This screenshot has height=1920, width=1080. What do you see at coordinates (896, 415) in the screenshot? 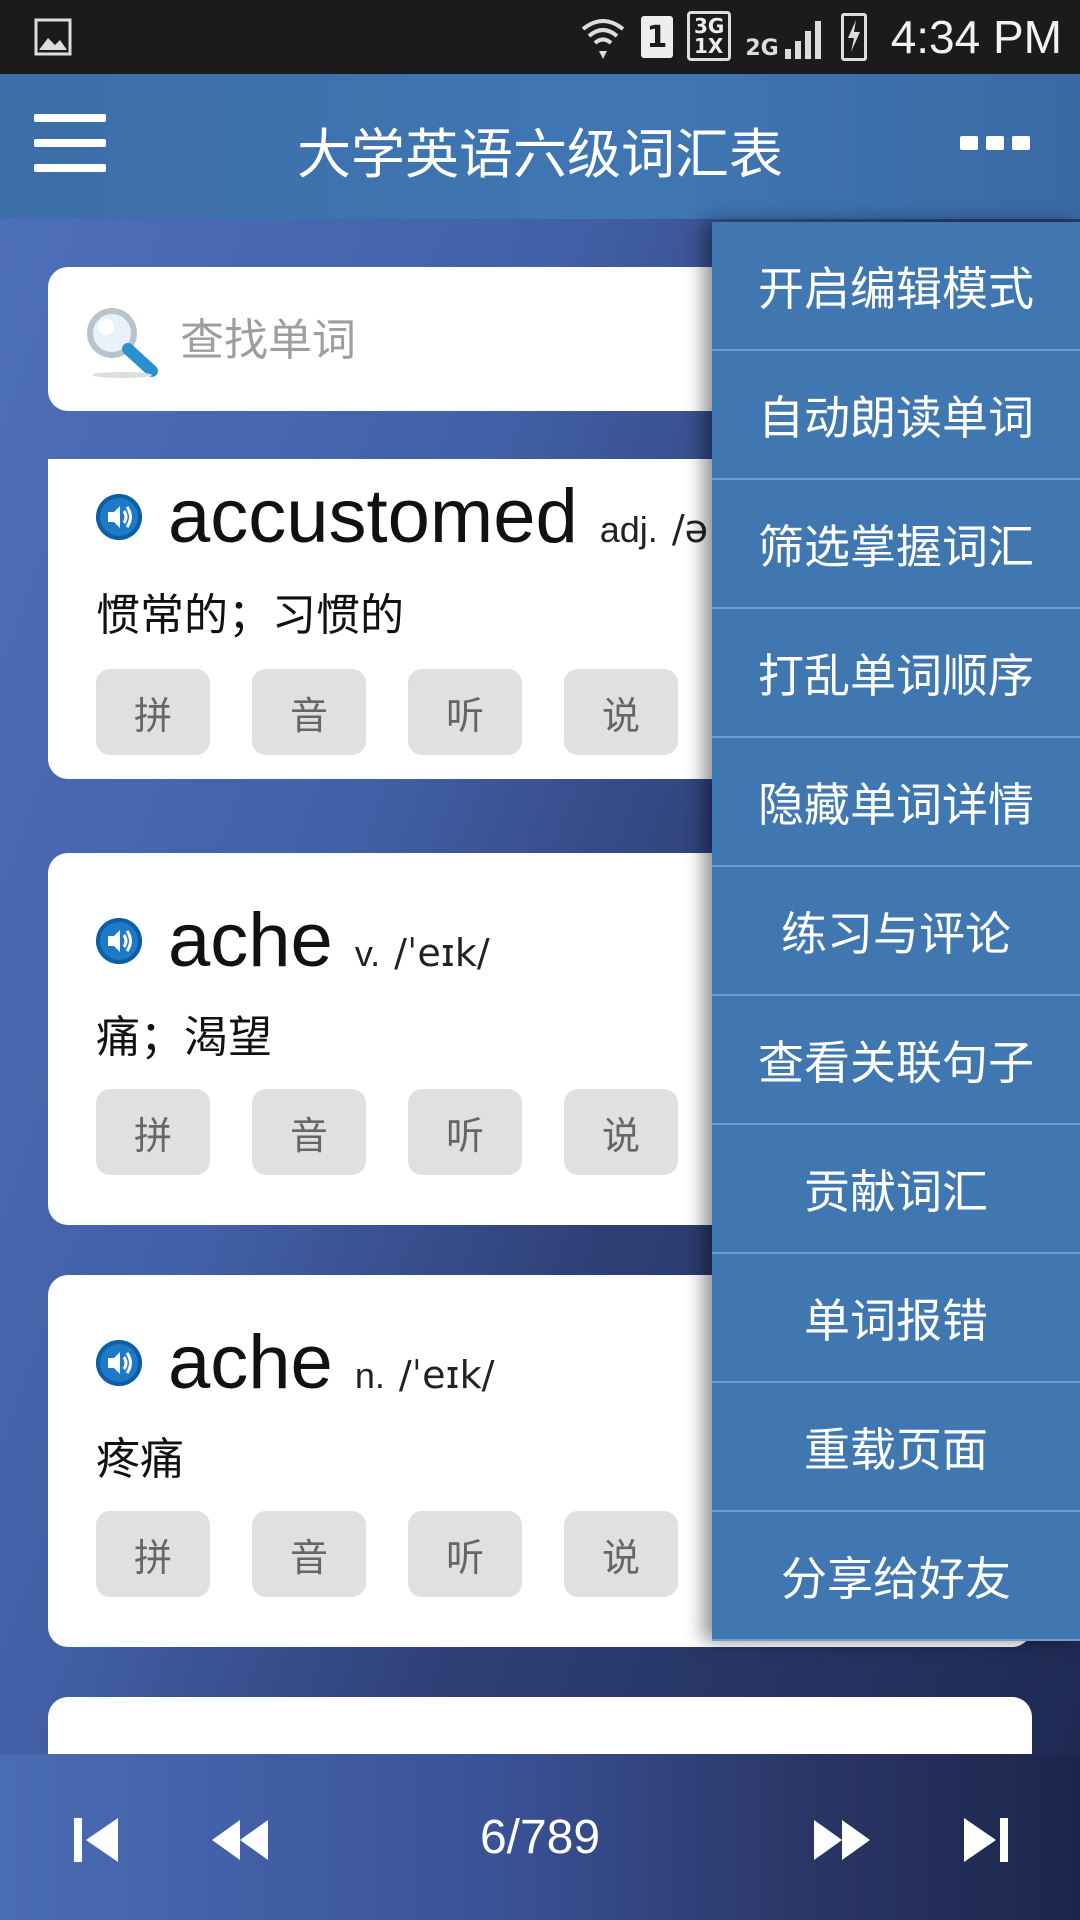
I see `menu-item-auto-read: 自动朗读单词` at bounding box center [896, 415].